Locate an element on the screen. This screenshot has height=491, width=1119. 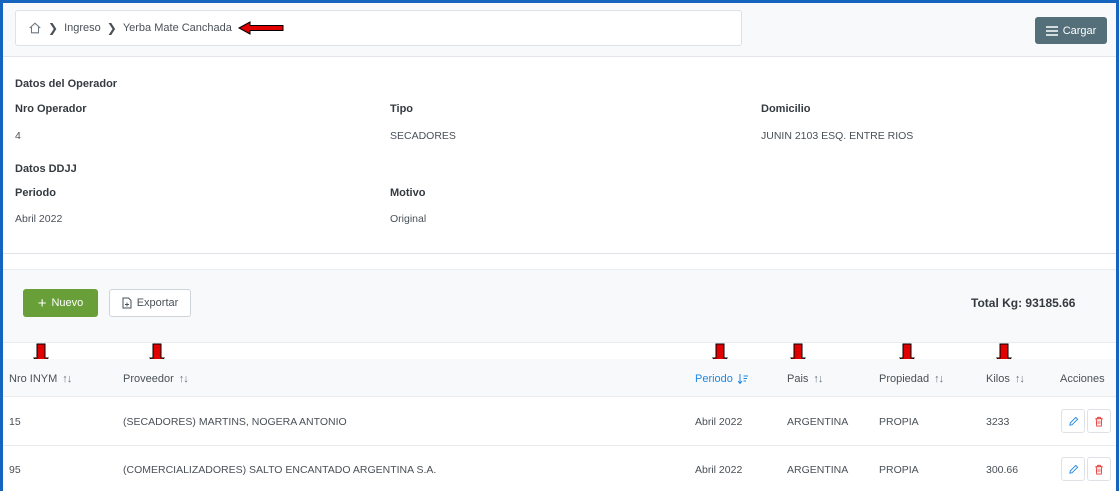
nuevo-button: + Nuevo is located at coordinates (60, 303).